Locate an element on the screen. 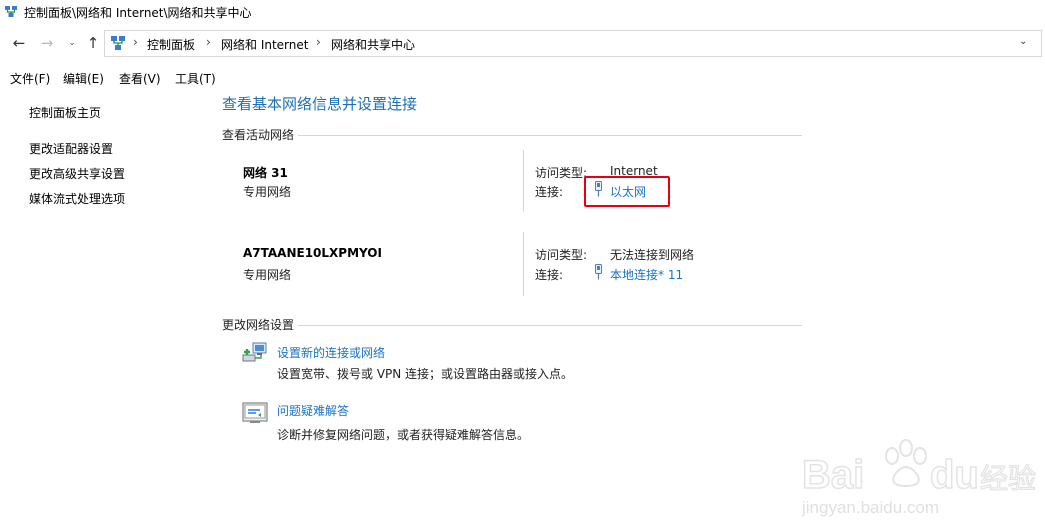 Image resolution: width=1045 pixels, height=527 pixels. window-title: 控制面板\网络和 Internet\网络和共享中心 is located at coordinates (138, 13).